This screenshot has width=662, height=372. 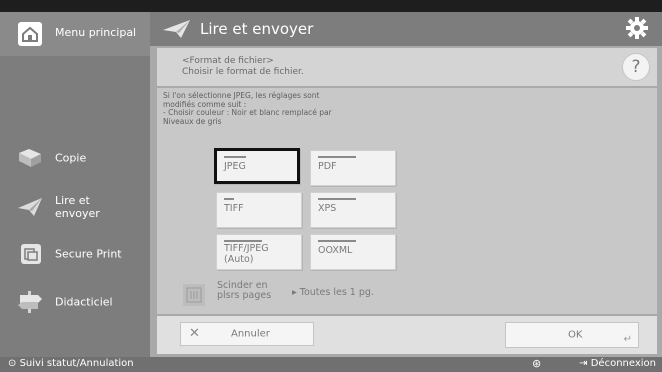 What do you see at coordinates (575, 335) in the screenshot?
I see `ok-label: OK` at bounding box center [575, 335].